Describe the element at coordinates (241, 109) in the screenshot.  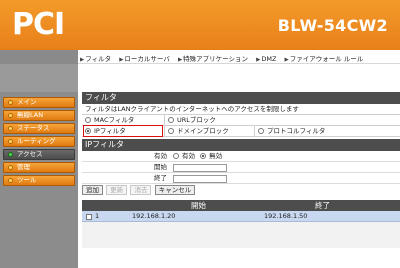
I see `filter-description: フィルタはLANクライアントのインターネットへのアクセスを制限します` at that location.